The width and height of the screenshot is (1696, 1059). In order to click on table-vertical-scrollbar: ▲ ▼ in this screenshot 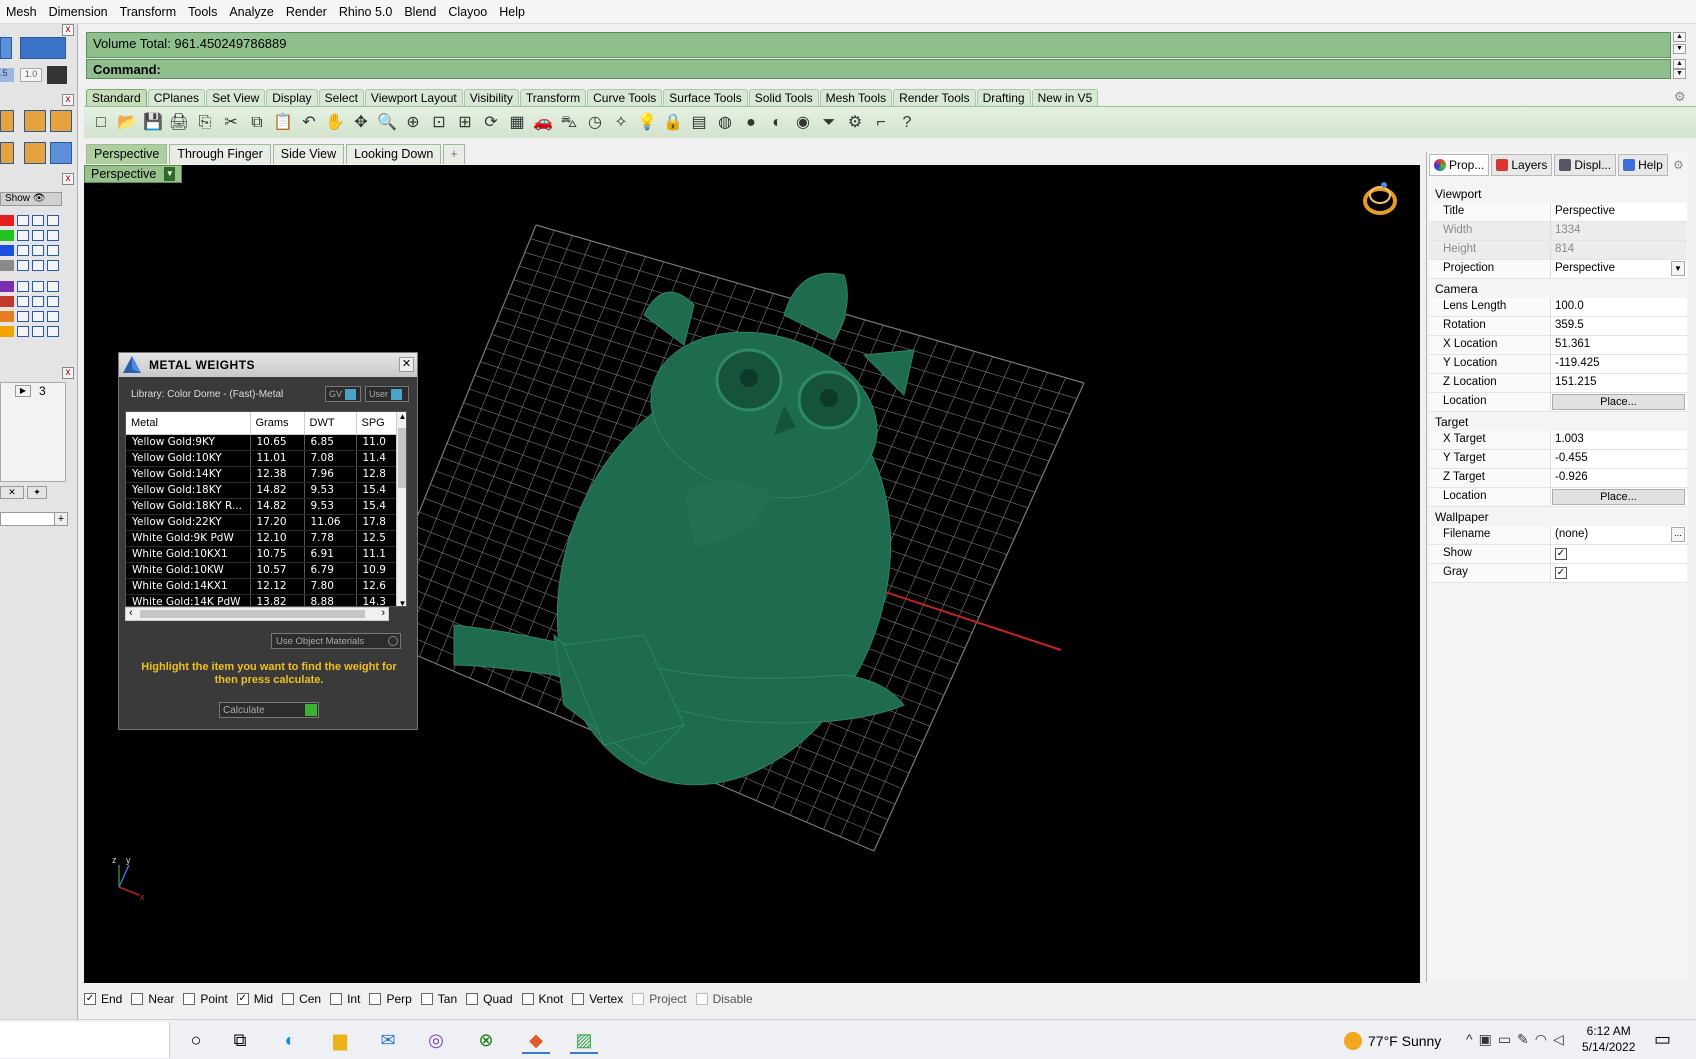, I will do `click(401, 509)`.